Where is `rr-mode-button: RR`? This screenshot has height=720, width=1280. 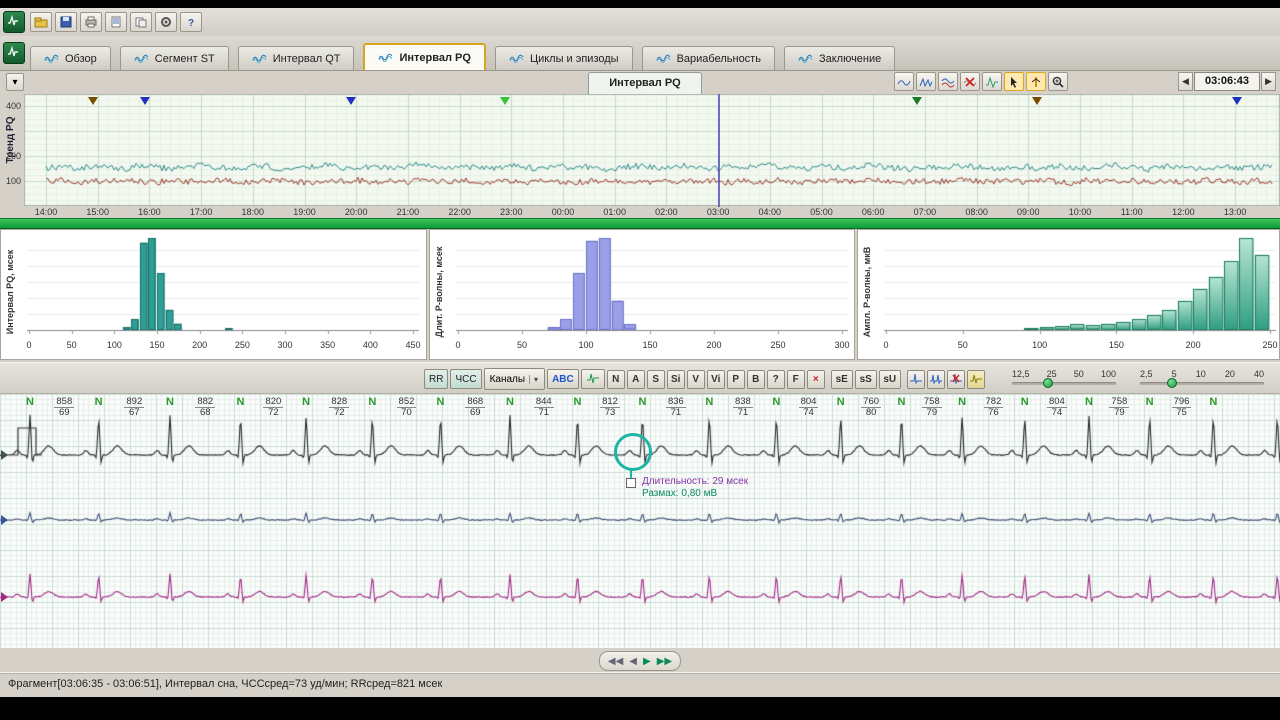 rr-mode-button: RR is located at coordinates (436, 379).